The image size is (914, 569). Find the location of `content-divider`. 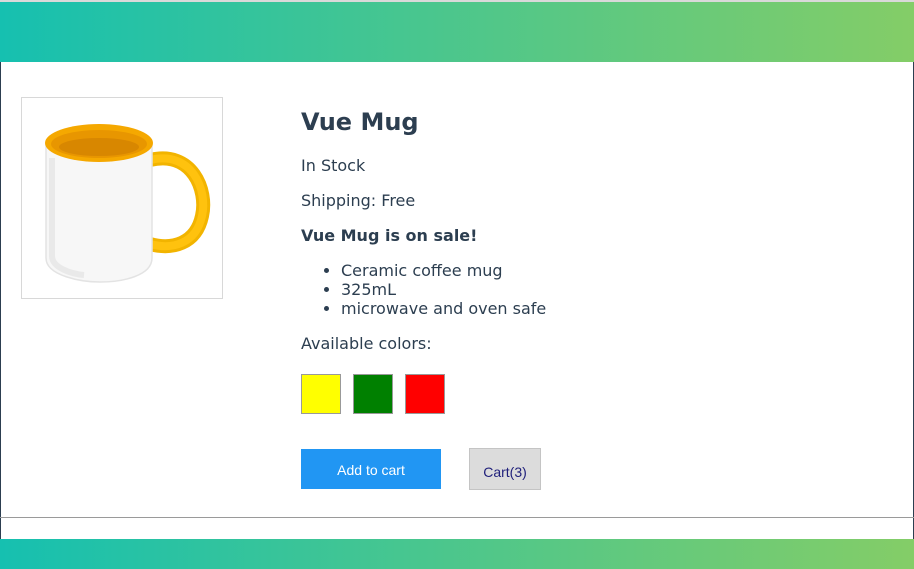

content-divider is located at coordinates (457, 517).